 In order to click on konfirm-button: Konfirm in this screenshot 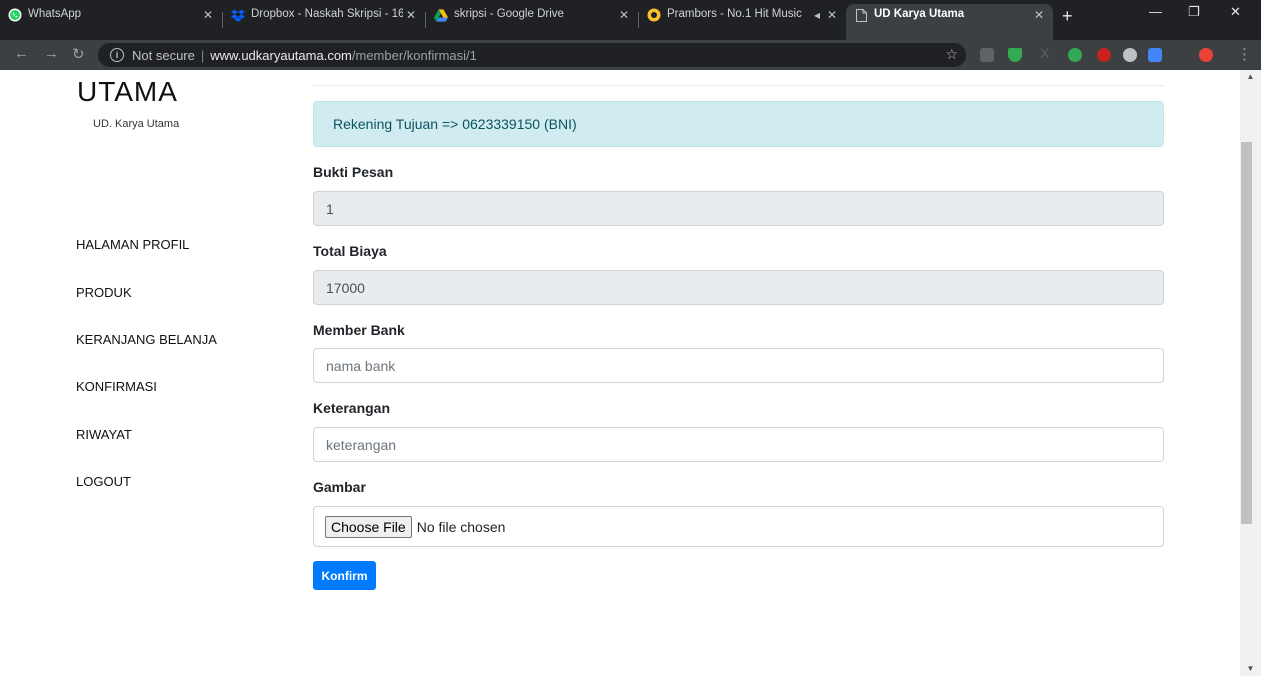, I will do `click(344, 575)`.